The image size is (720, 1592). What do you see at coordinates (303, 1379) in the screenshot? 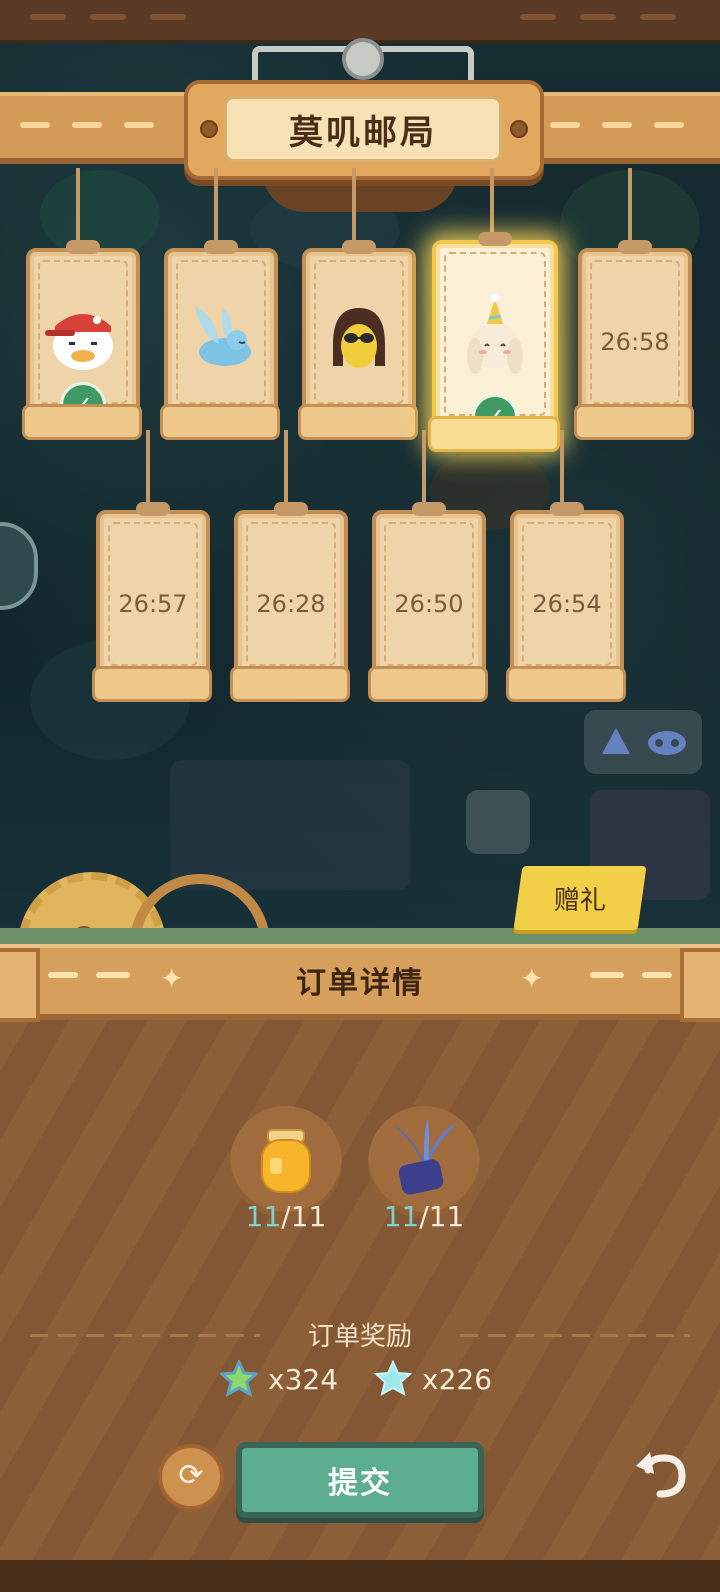
I see `reward-amount: x324` at bounding box center [303, 1379].